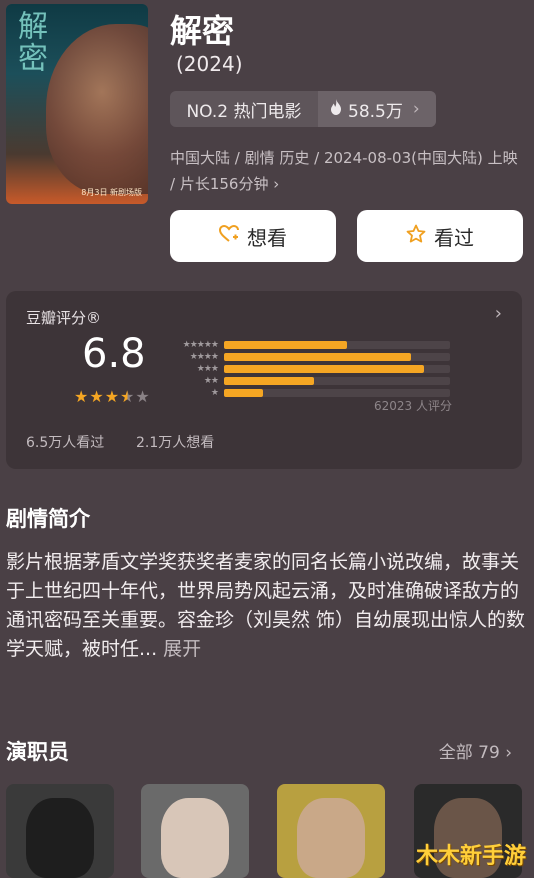 This screenshot has width=534, height=878. I want to click on dist-row-4: ★★★★, so click(308, 357).